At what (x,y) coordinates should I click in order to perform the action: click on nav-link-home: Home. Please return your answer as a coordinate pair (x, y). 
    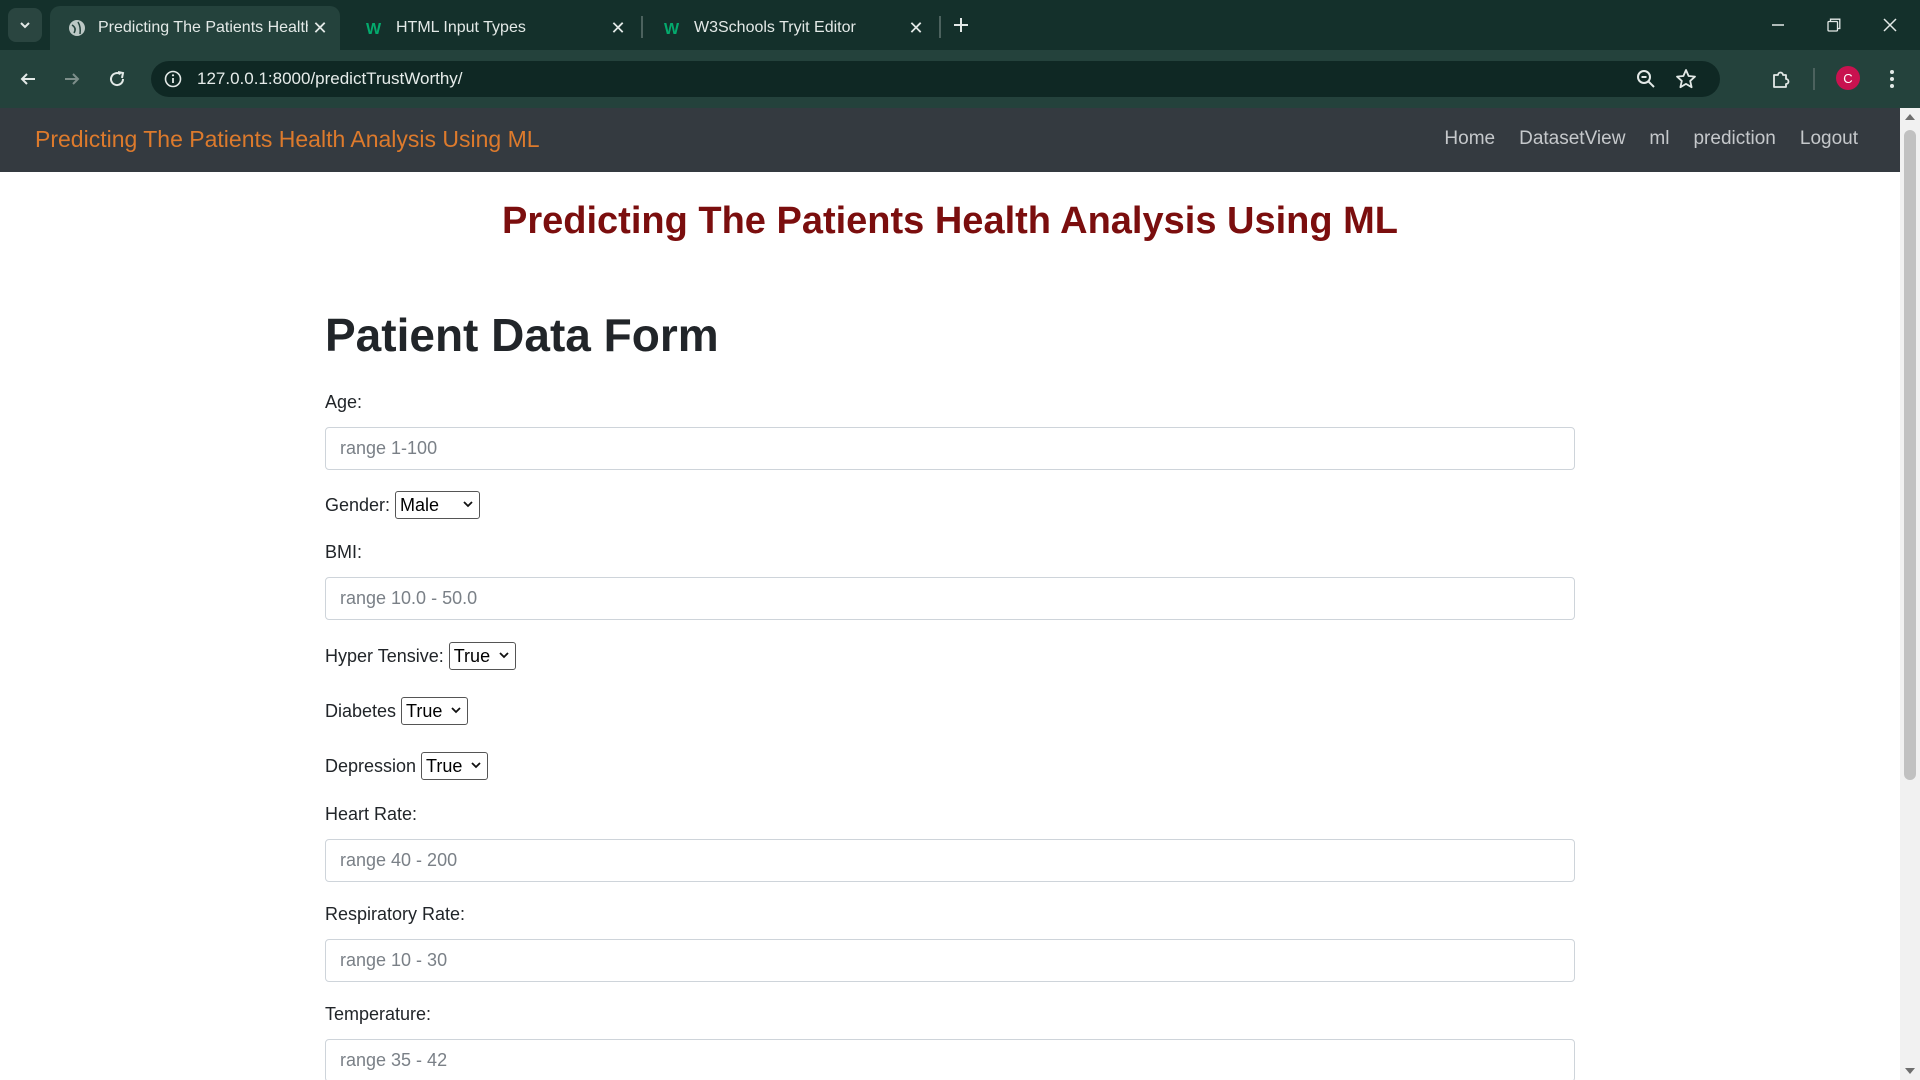
    Looking at the image, I should click on (1469, 139).